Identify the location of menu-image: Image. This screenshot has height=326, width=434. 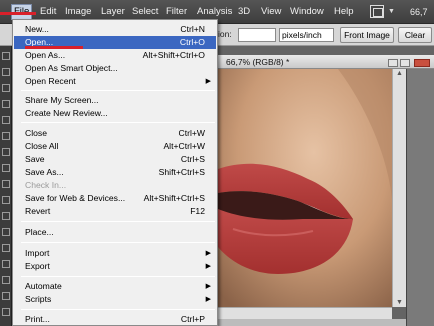
(78, 12).